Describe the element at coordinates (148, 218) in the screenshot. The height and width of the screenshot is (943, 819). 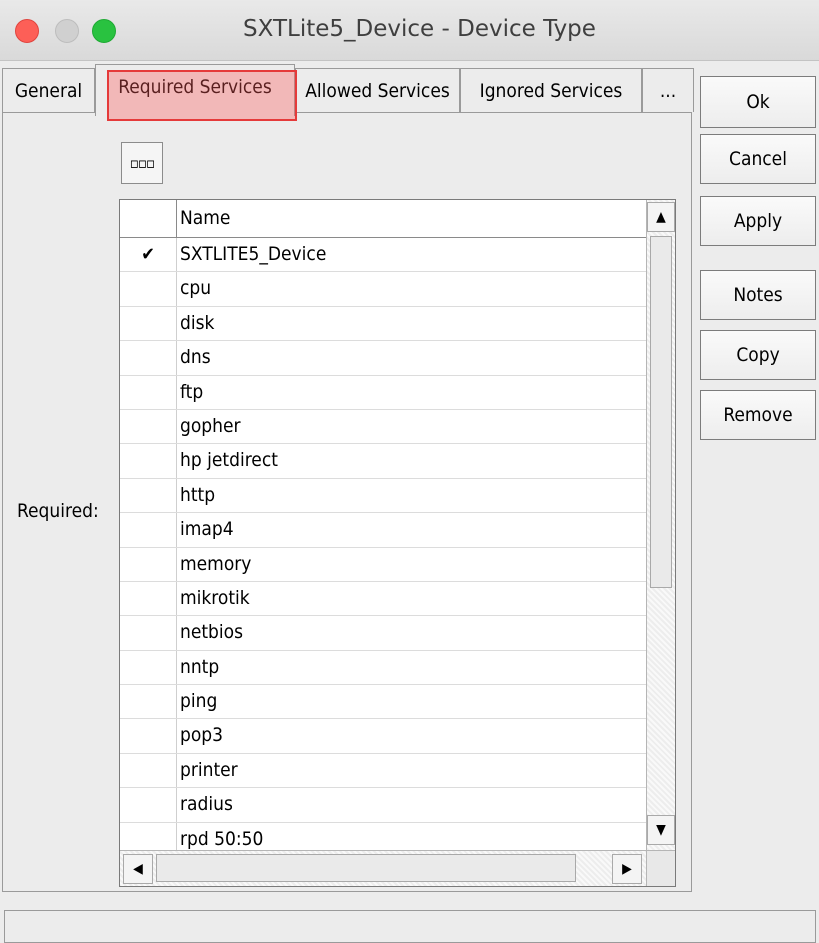
I see `column-header-check` at that location.